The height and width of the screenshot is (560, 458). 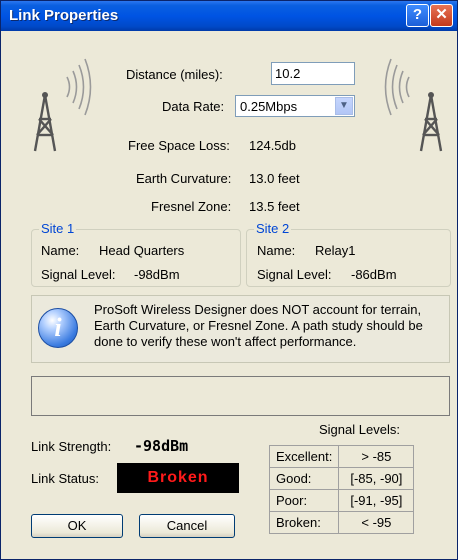 I want to click on level-name: Broken:, so click(x=304, y=522).